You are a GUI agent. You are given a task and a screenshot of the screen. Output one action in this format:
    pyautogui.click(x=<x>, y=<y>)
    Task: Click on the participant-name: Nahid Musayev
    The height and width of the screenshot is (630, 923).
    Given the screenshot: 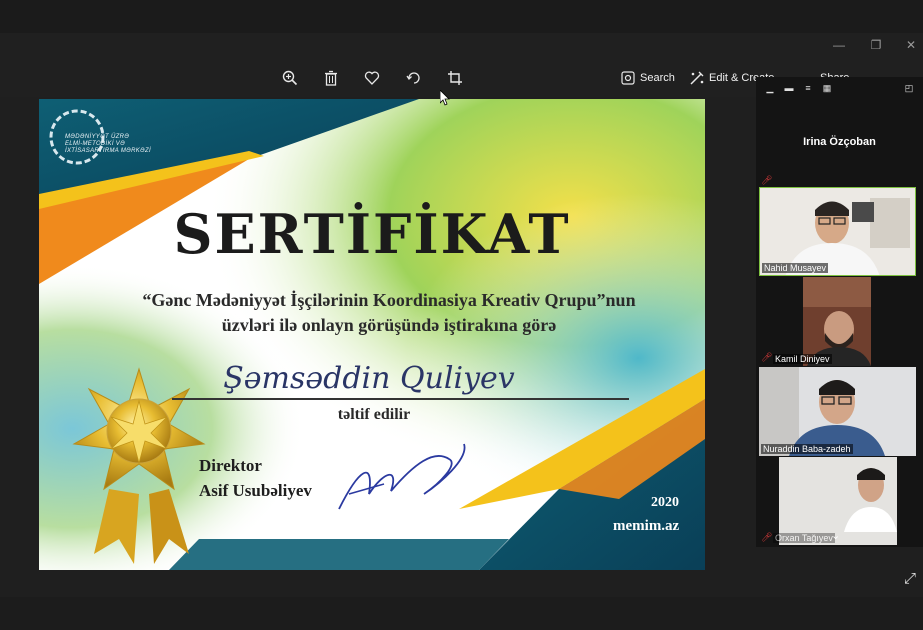 What is the action you would take?
    pyautogui.click(x=795, y=268)
    